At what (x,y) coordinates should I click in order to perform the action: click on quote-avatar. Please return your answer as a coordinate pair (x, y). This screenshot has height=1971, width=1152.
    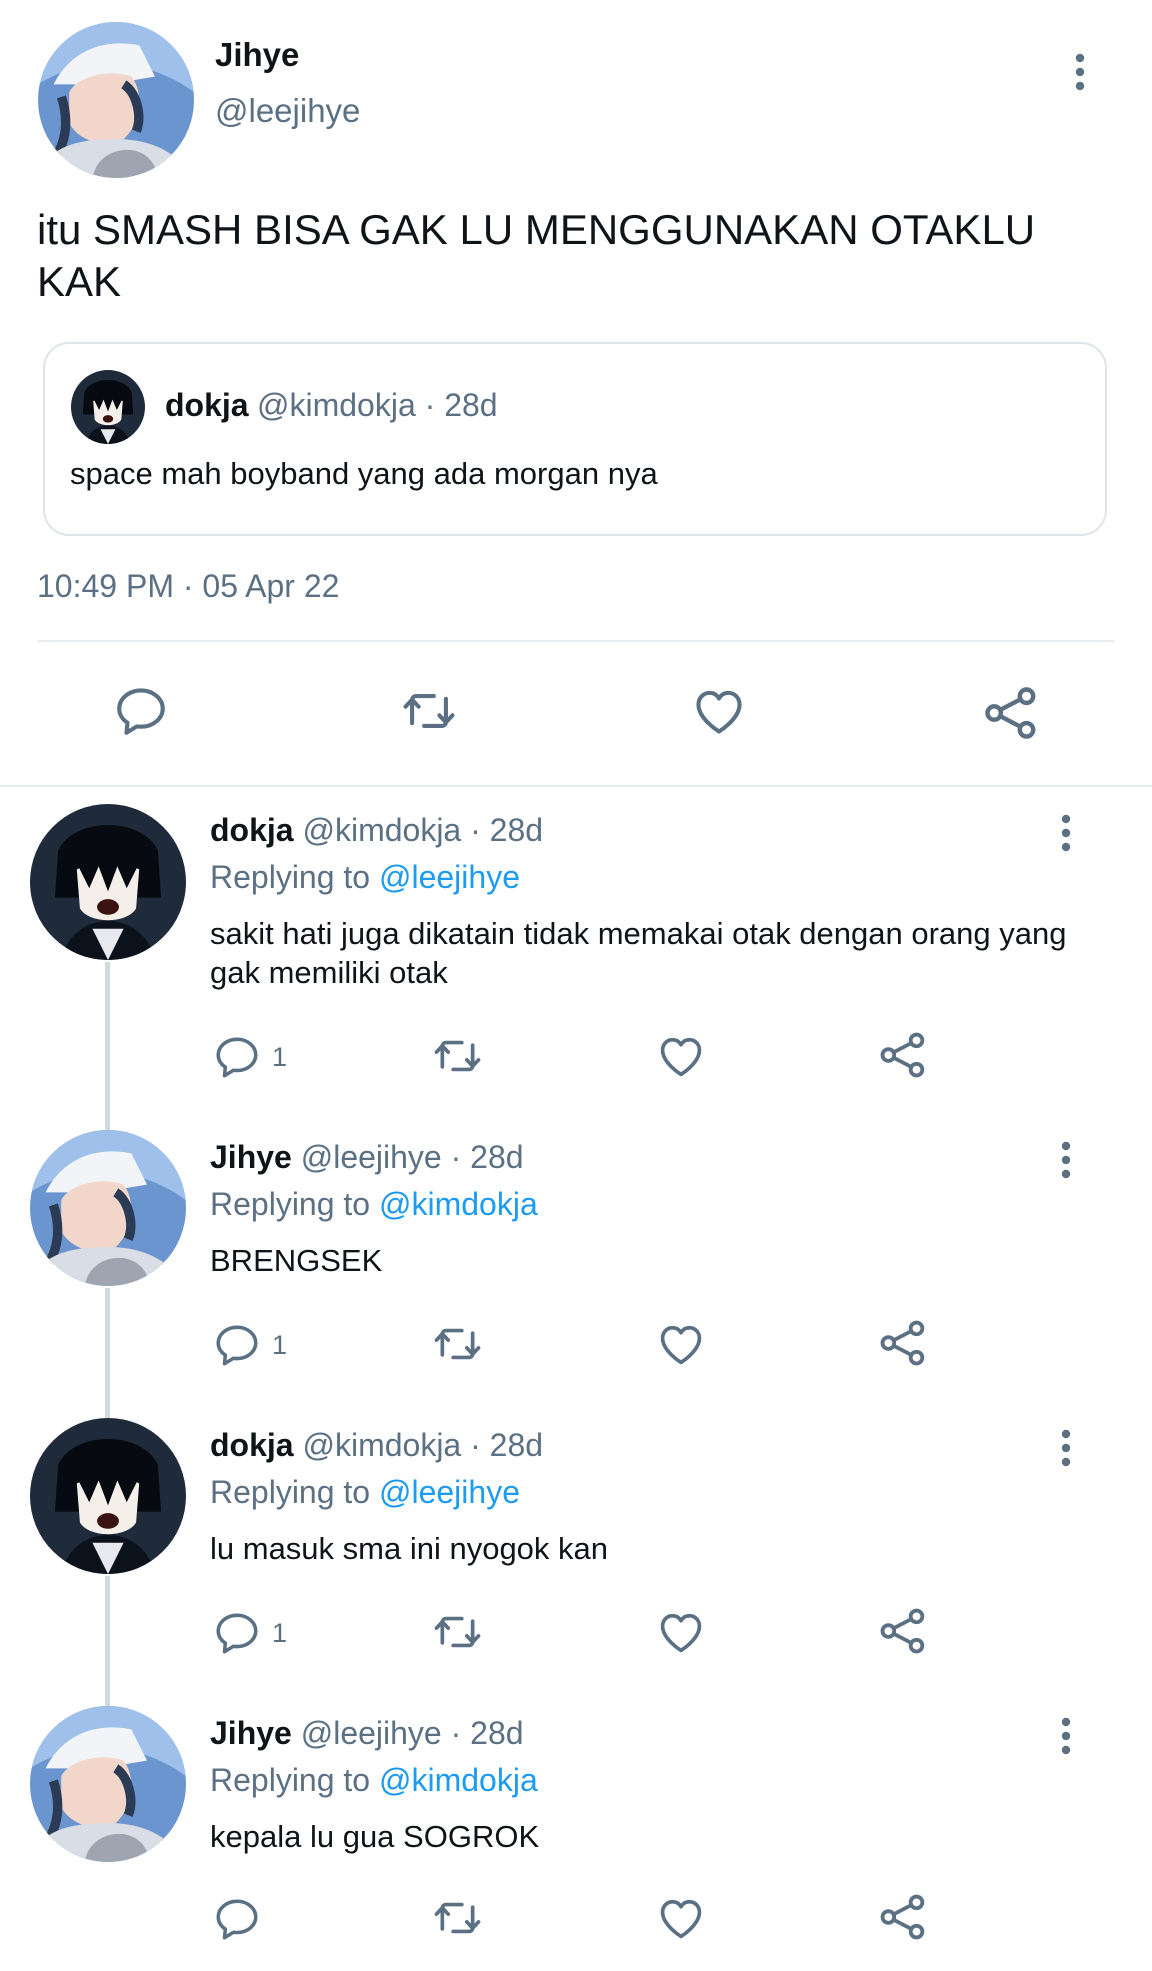
    Looking at the image, I should click on (108, 407).